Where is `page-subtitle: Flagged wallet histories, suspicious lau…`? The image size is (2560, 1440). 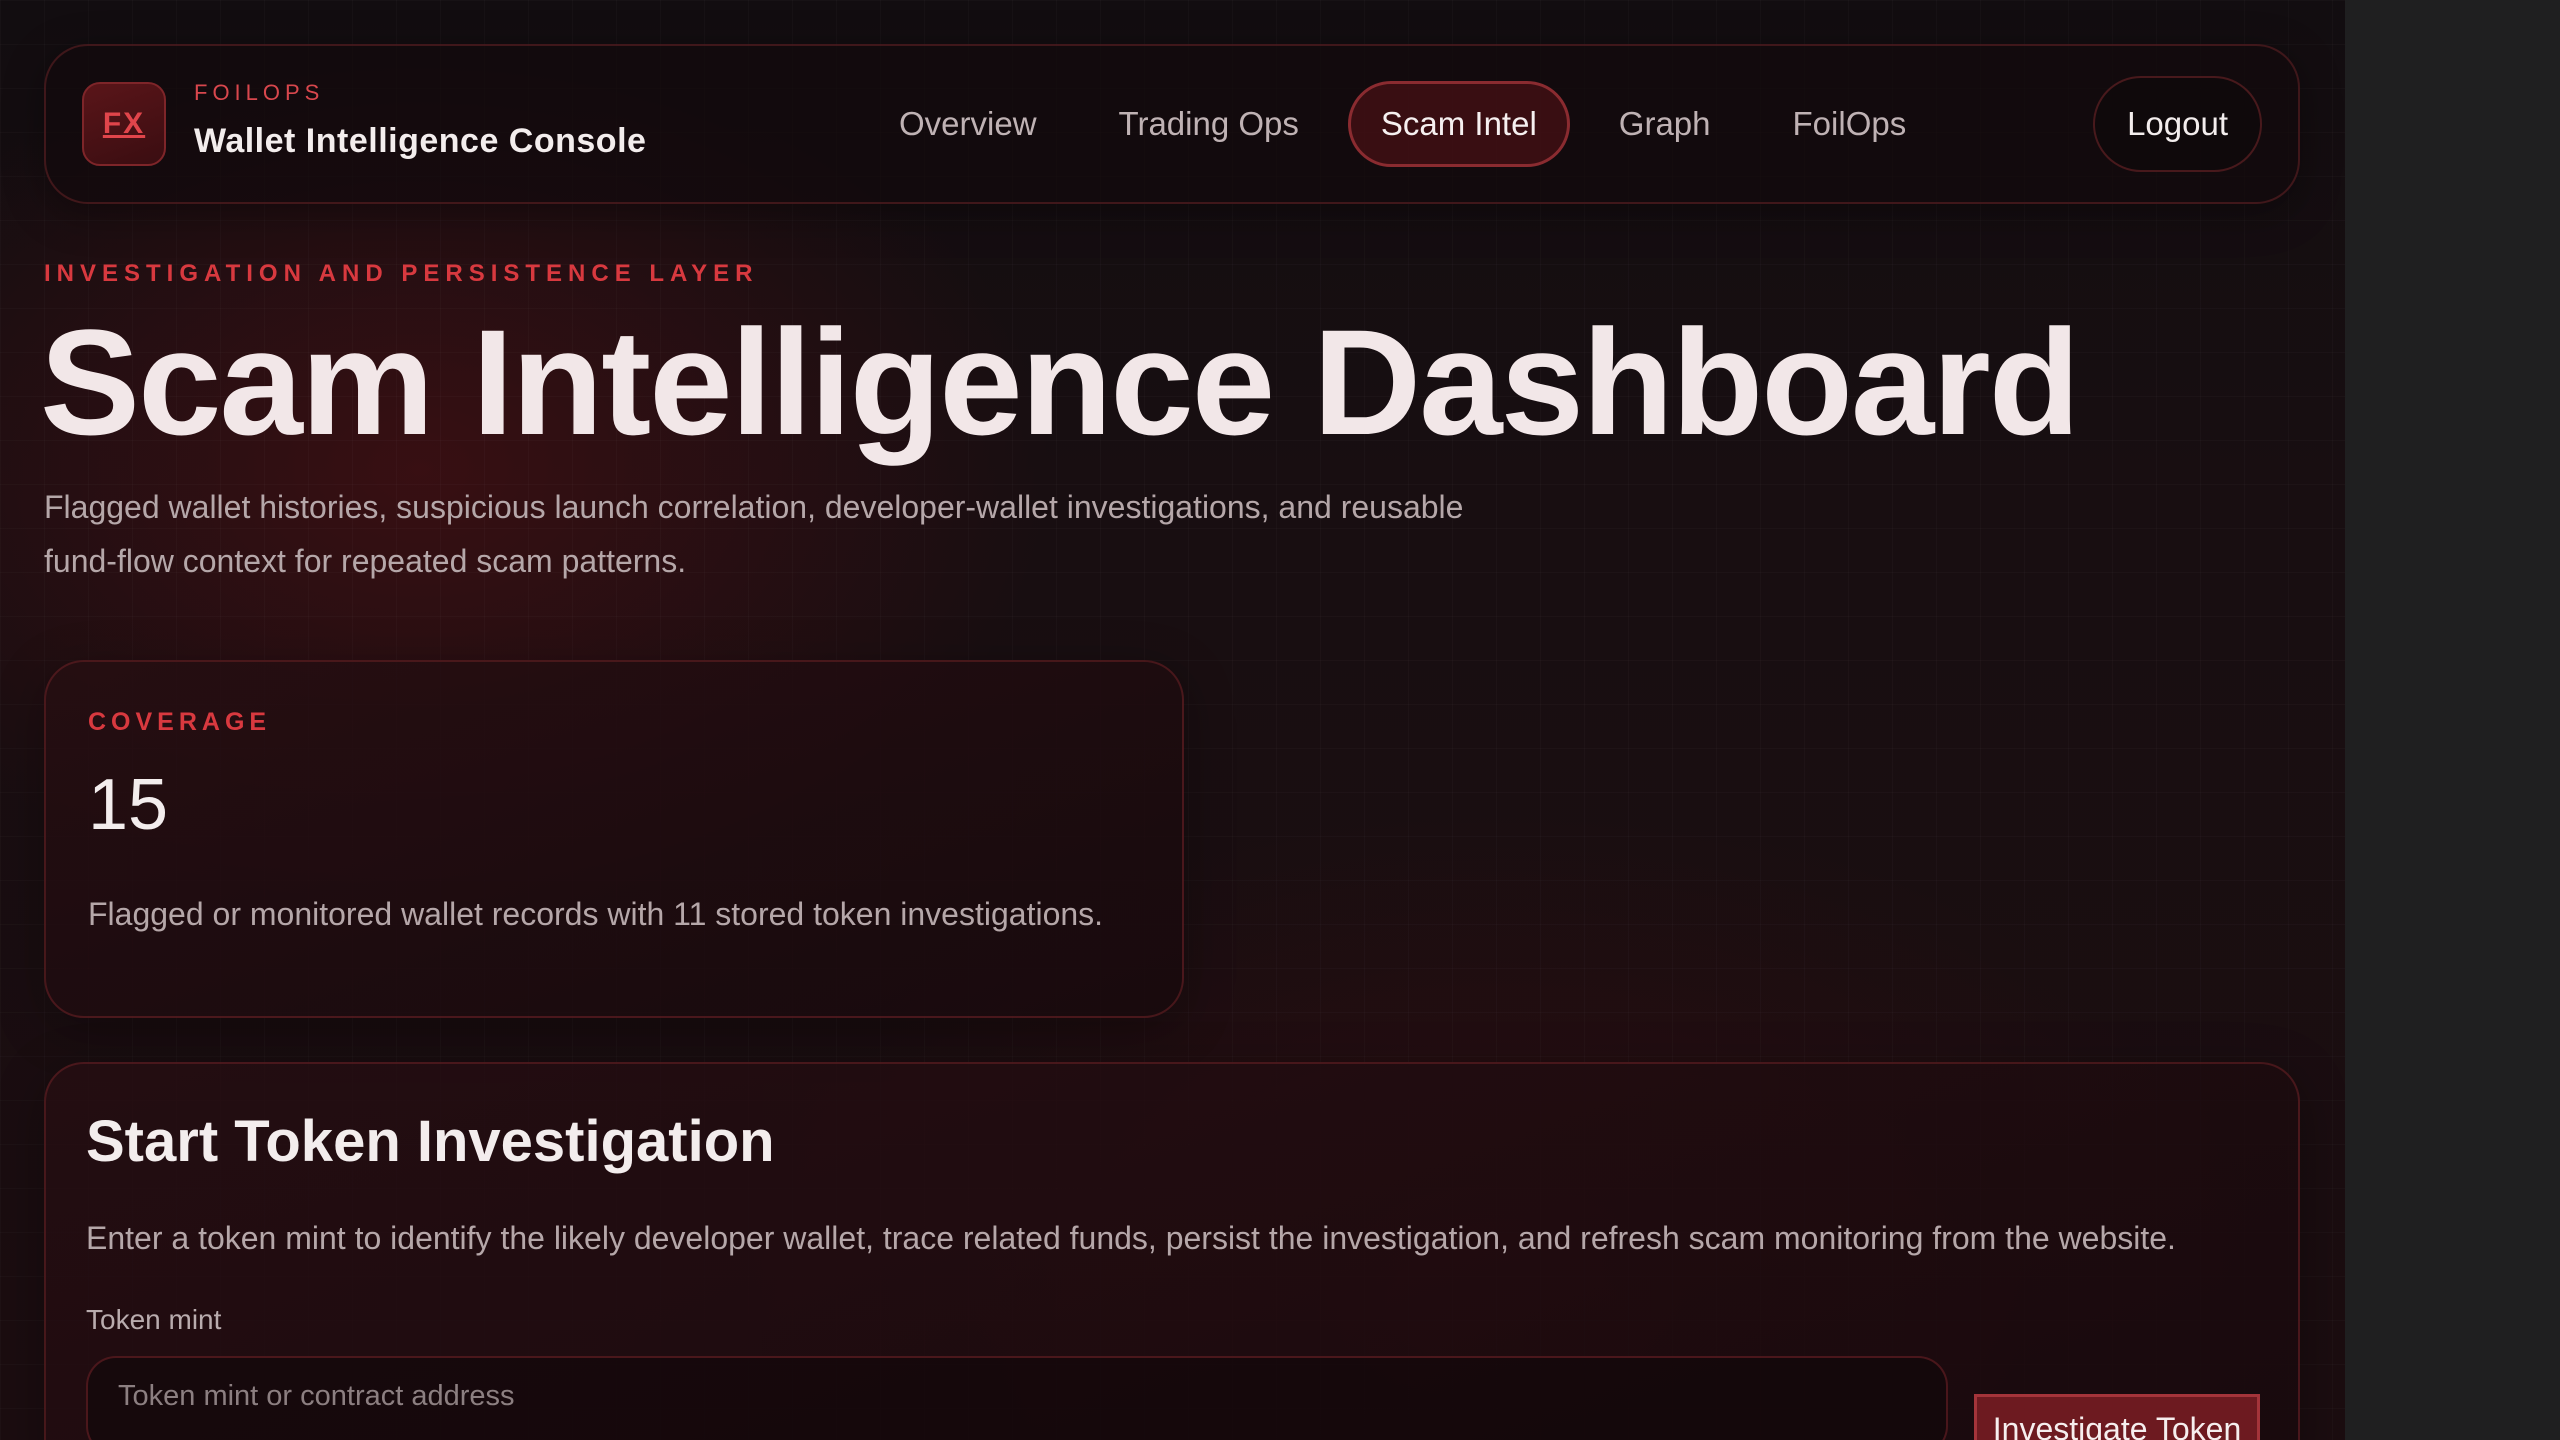 page-subtitle: Flagged wallet histories, suspicious lau… is located at coordinates (754, 534).